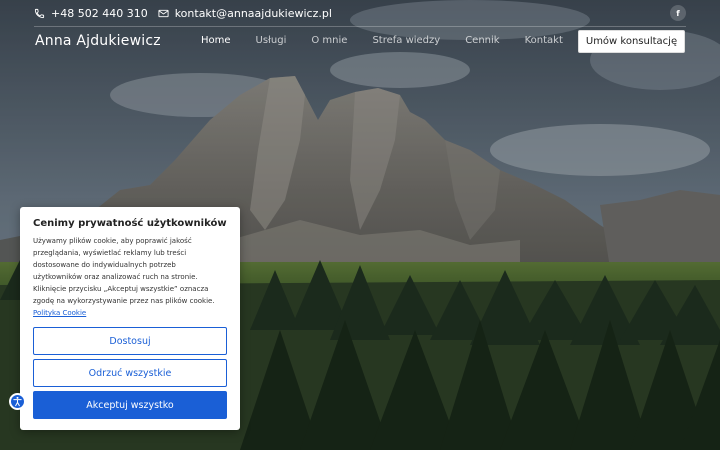  I want to click on phone-contact: +48 502 440 310, so click(91, 13).